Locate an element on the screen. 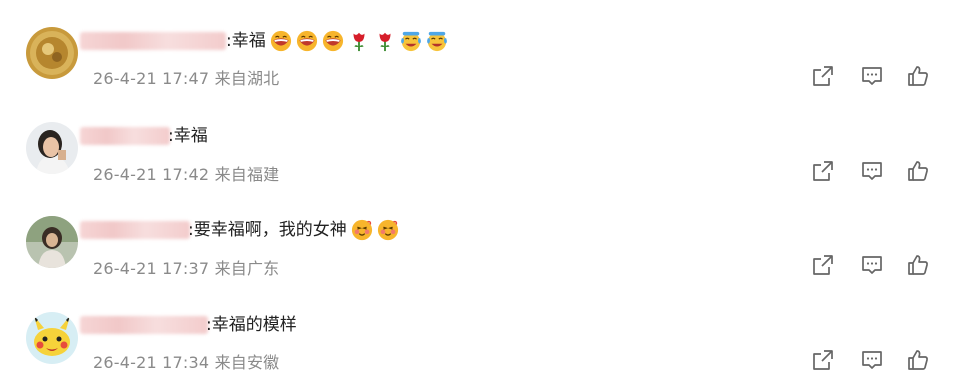 The image size is (960, 376). comment-meta: 26-4-21 17:34 来自安徽 is located at coordinates (186, 361).